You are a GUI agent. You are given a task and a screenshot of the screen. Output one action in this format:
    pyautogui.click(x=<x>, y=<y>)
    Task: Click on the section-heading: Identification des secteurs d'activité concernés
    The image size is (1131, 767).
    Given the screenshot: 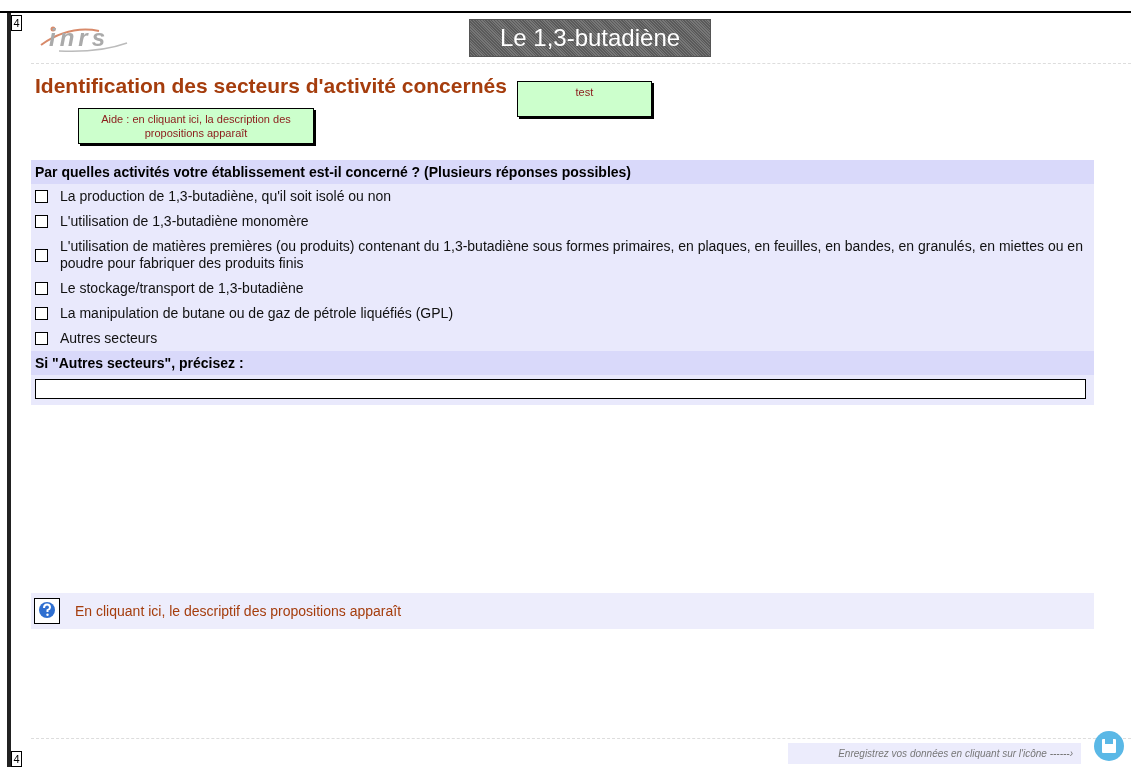 What is the action you would take?
    pyautogui.click(x=271, y=86)
    